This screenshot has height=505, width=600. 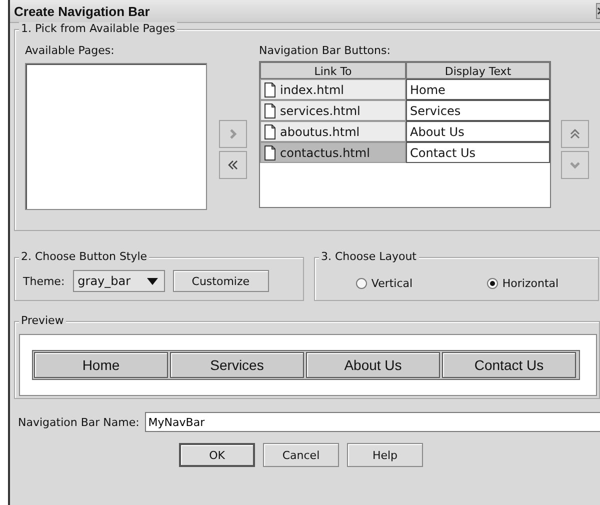 What do you see at coordinates (217, 455) in the screenshot?
I see `dialog-button: OK` at bounding box center [217, 455].